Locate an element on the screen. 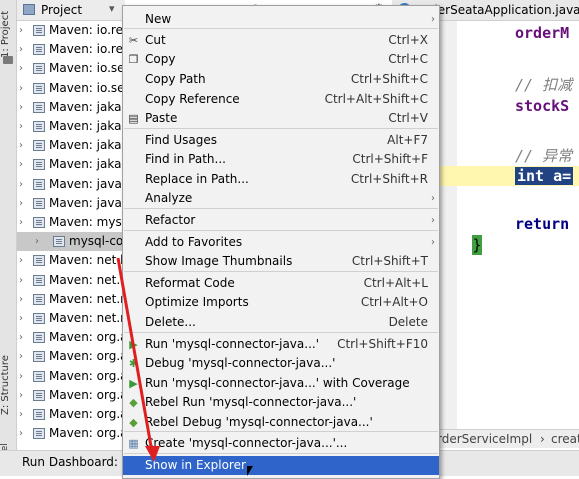 This screenshot has width=579, height=479. tree-row-label: Maven: io.rea is located at coordinates (90, 30).